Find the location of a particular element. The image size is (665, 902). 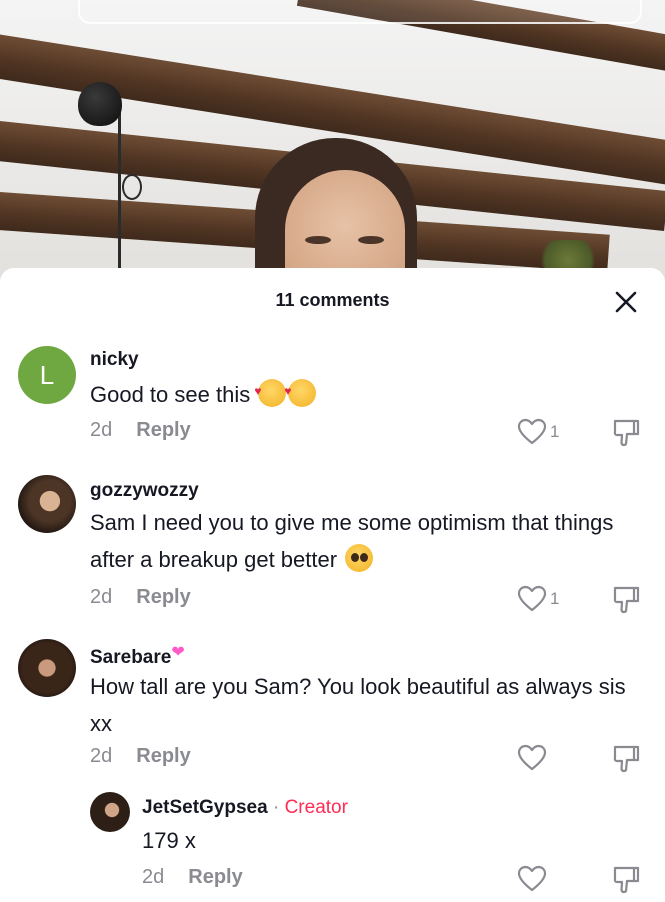

comment-text-content: Good to see this is located at coordinates (170, 394).